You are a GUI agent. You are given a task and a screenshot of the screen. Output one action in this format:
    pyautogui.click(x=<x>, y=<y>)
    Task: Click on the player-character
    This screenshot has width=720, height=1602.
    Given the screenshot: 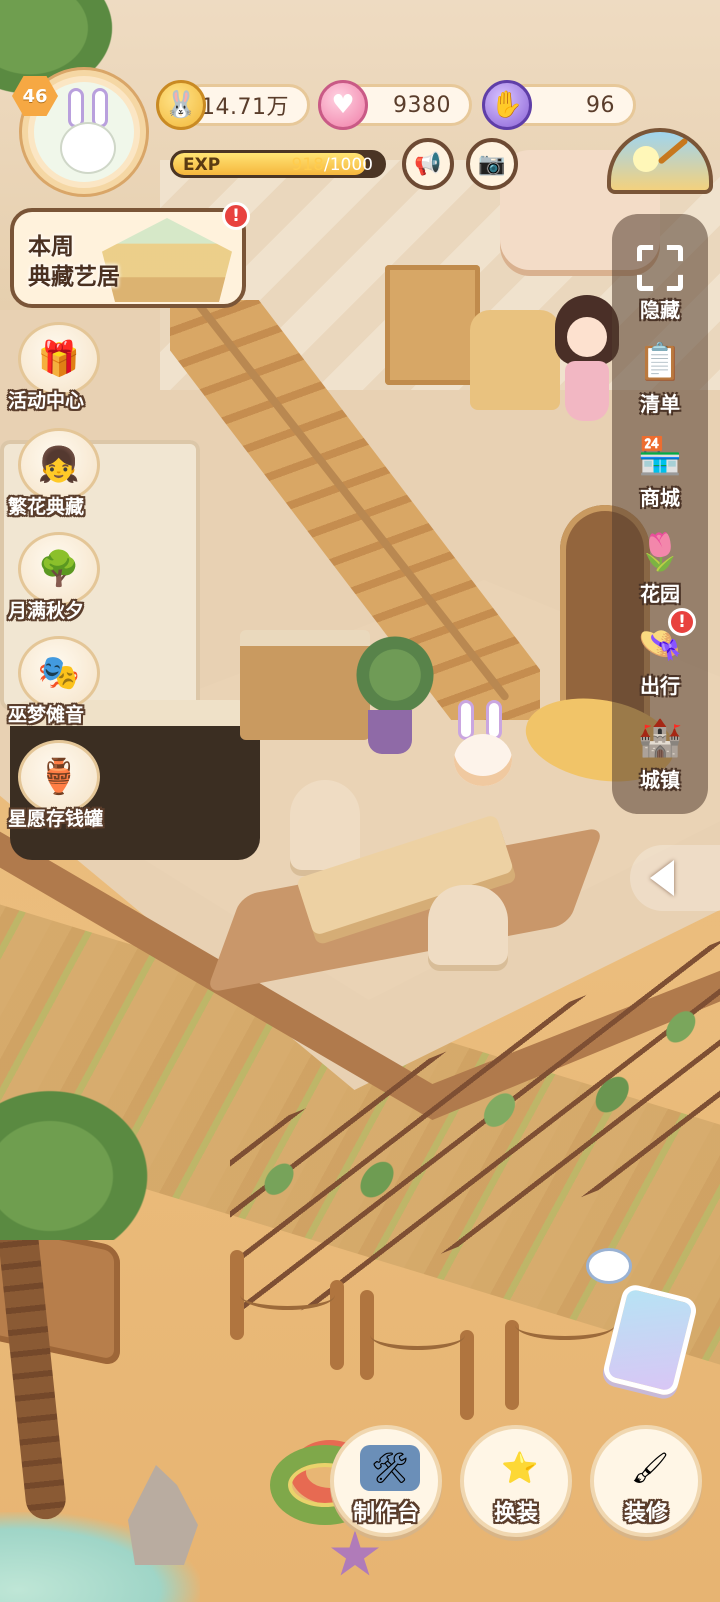 What is the action you would take?
    pyautogui.click(x=587, y=360)
    